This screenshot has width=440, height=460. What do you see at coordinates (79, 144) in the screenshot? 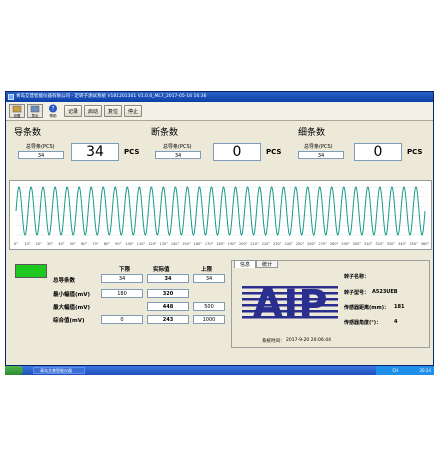
I see `counter-panel-guide: 导条数 总导条(PCS) 34 34 PCS` at bounding box center [79, 144].